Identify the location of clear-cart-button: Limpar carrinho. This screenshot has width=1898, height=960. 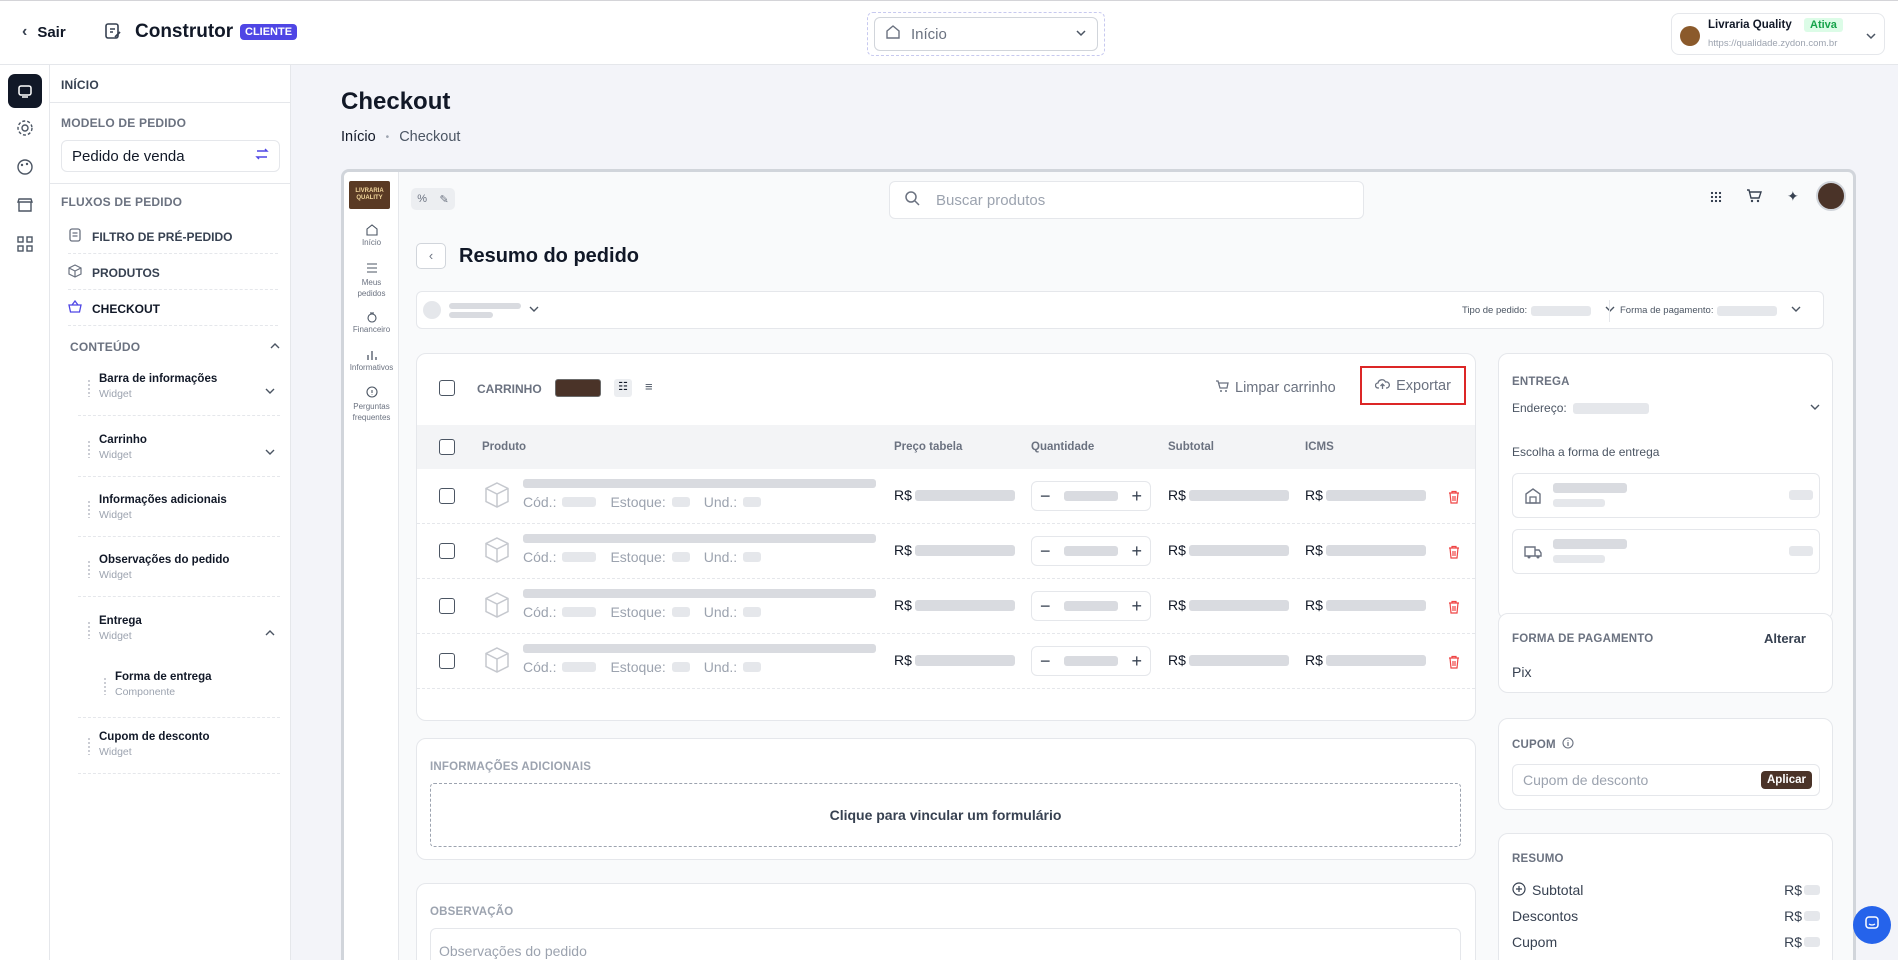
(1275, 388).